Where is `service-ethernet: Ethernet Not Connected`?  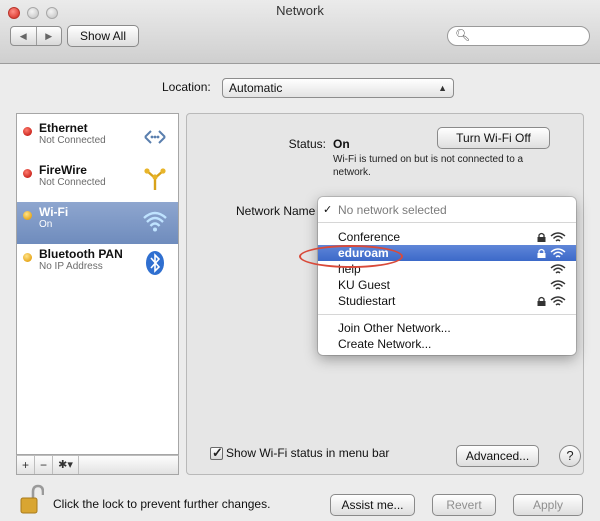
service-ethernet: Ethernet Not Connected is located at coordinates (97, 139).